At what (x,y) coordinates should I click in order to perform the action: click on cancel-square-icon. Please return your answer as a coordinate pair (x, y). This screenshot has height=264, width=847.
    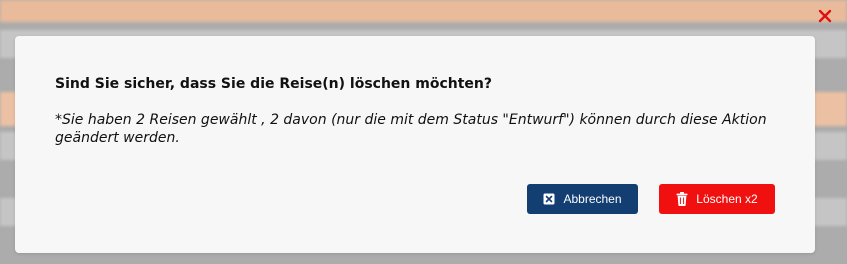
    Looking at the image, I should click on (549, 199).